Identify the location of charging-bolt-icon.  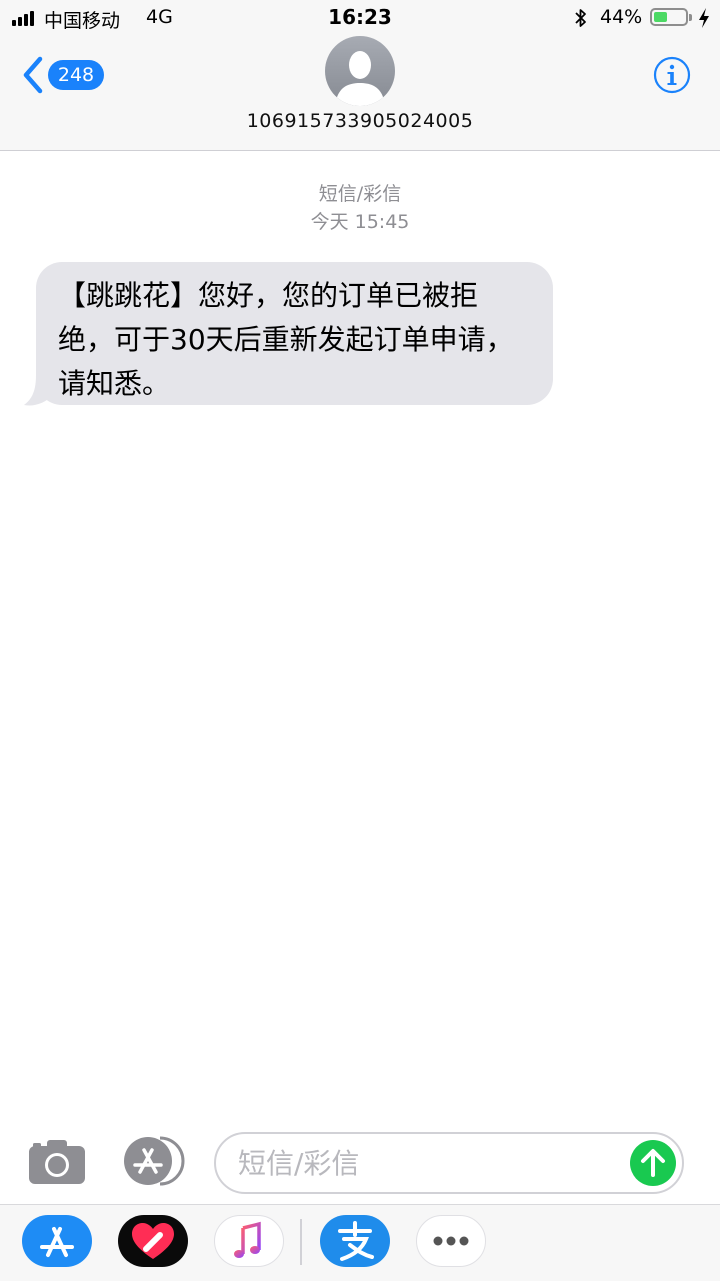
(704, 18).